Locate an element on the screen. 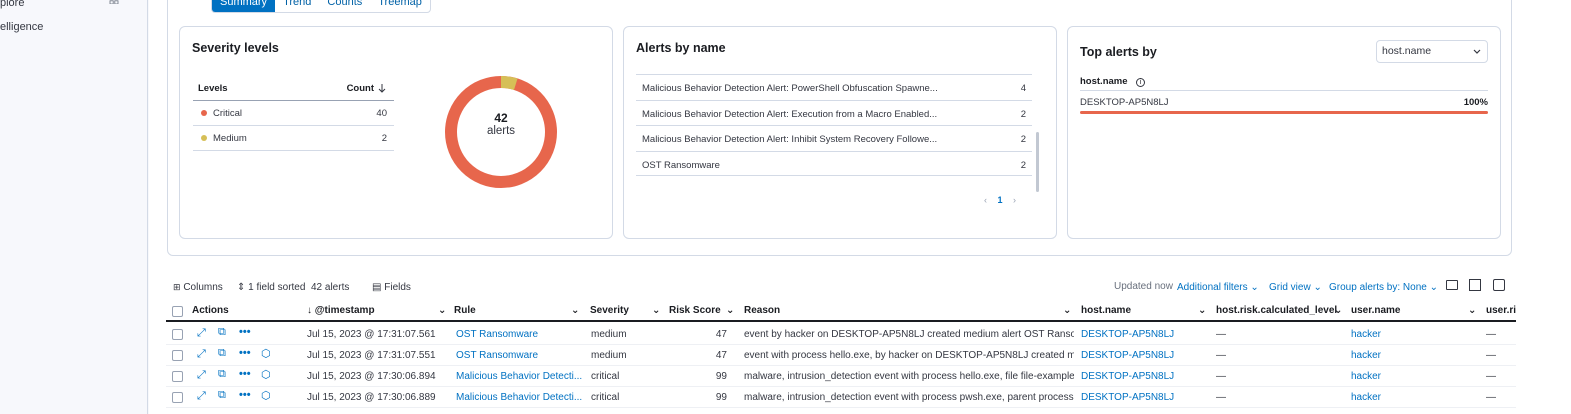 This screenshot has width=1571, height=414. chevron-right-icon: › is located at coordinates (1014, 200).